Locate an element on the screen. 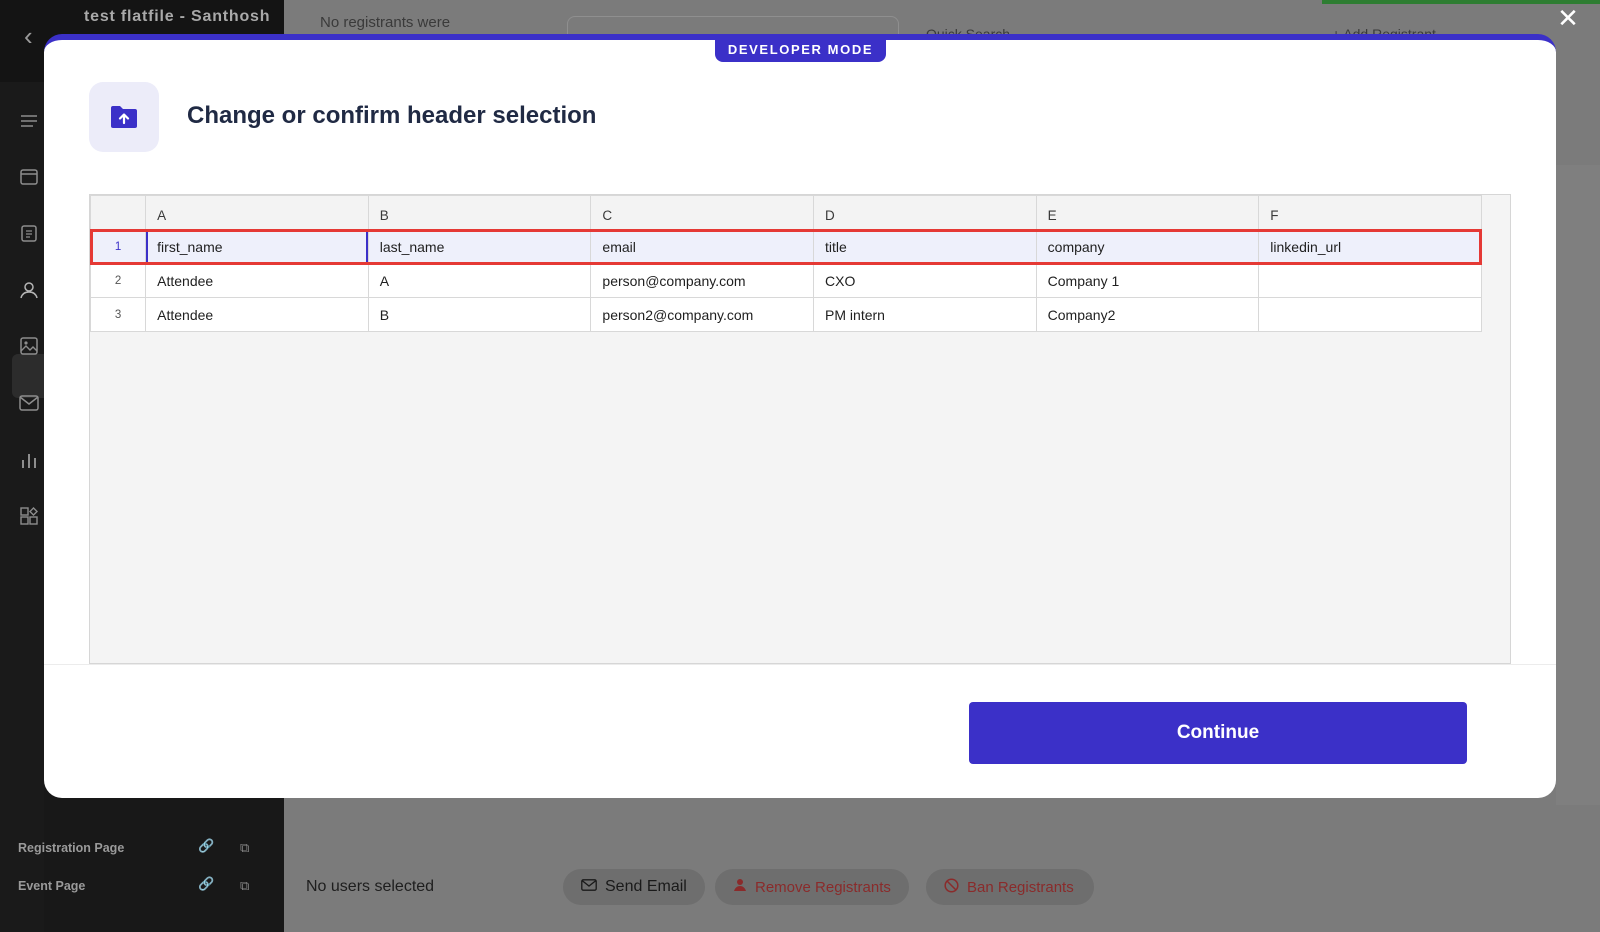 This screenshot has height=932, width=1600. table-cell: email is located at coordinates (702, 246).